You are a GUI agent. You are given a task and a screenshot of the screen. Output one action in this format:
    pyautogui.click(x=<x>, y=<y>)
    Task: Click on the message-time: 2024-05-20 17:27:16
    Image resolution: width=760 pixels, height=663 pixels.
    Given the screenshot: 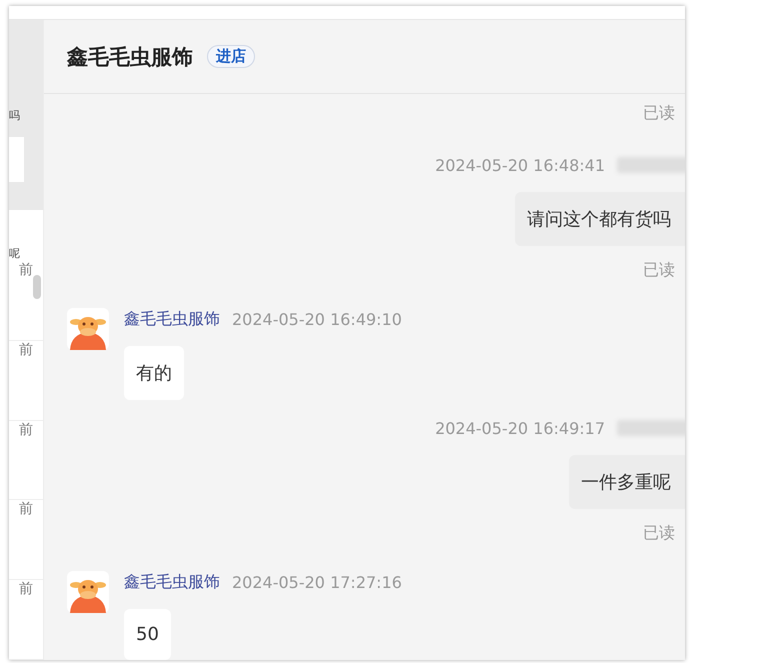 What is the action you would take?
    pyautogui.click(x=317, y=582)
    